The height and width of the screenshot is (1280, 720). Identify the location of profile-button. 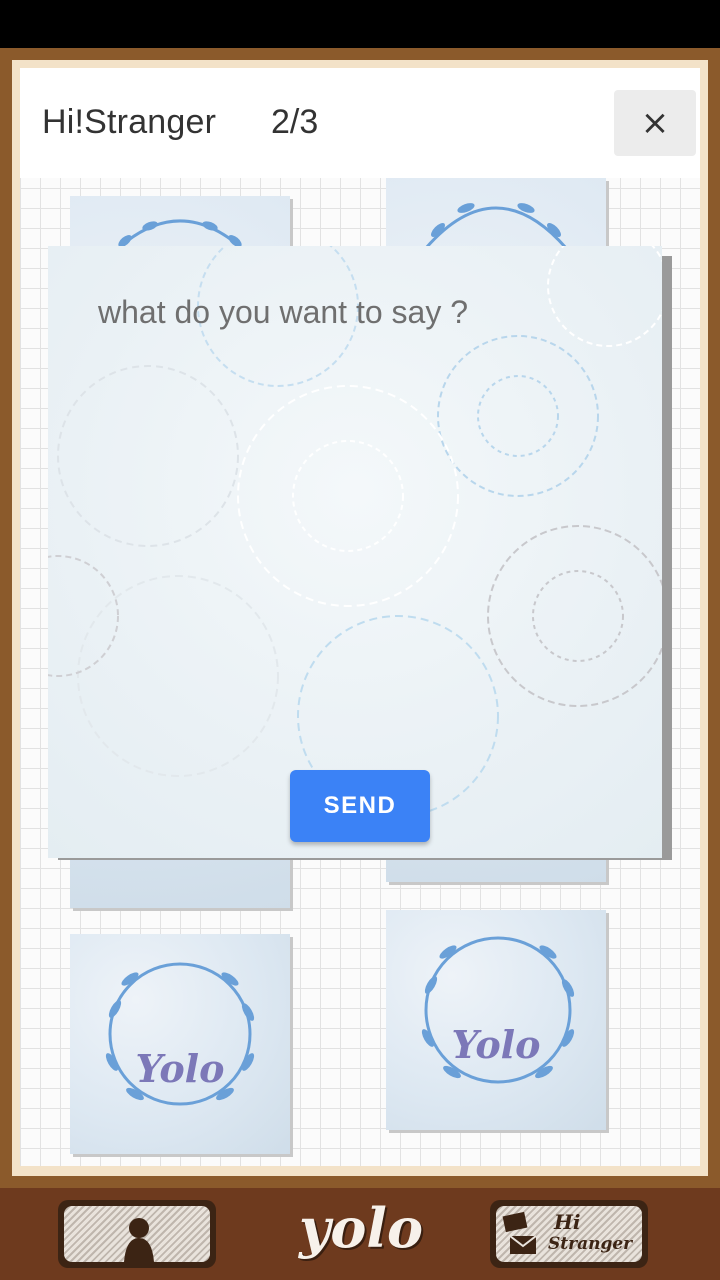
(137, 1234).